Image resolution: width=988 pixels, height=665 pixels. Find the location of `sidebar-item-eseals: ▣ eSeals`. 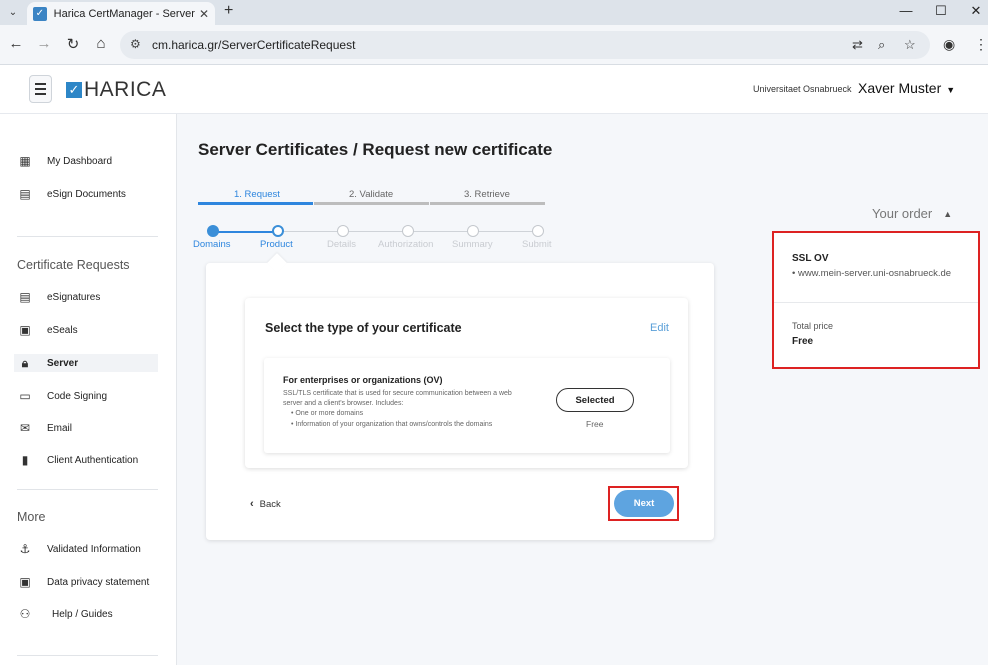

sidebar-item-eseals: ▣ eSeals is located at coordinates (48, 330).